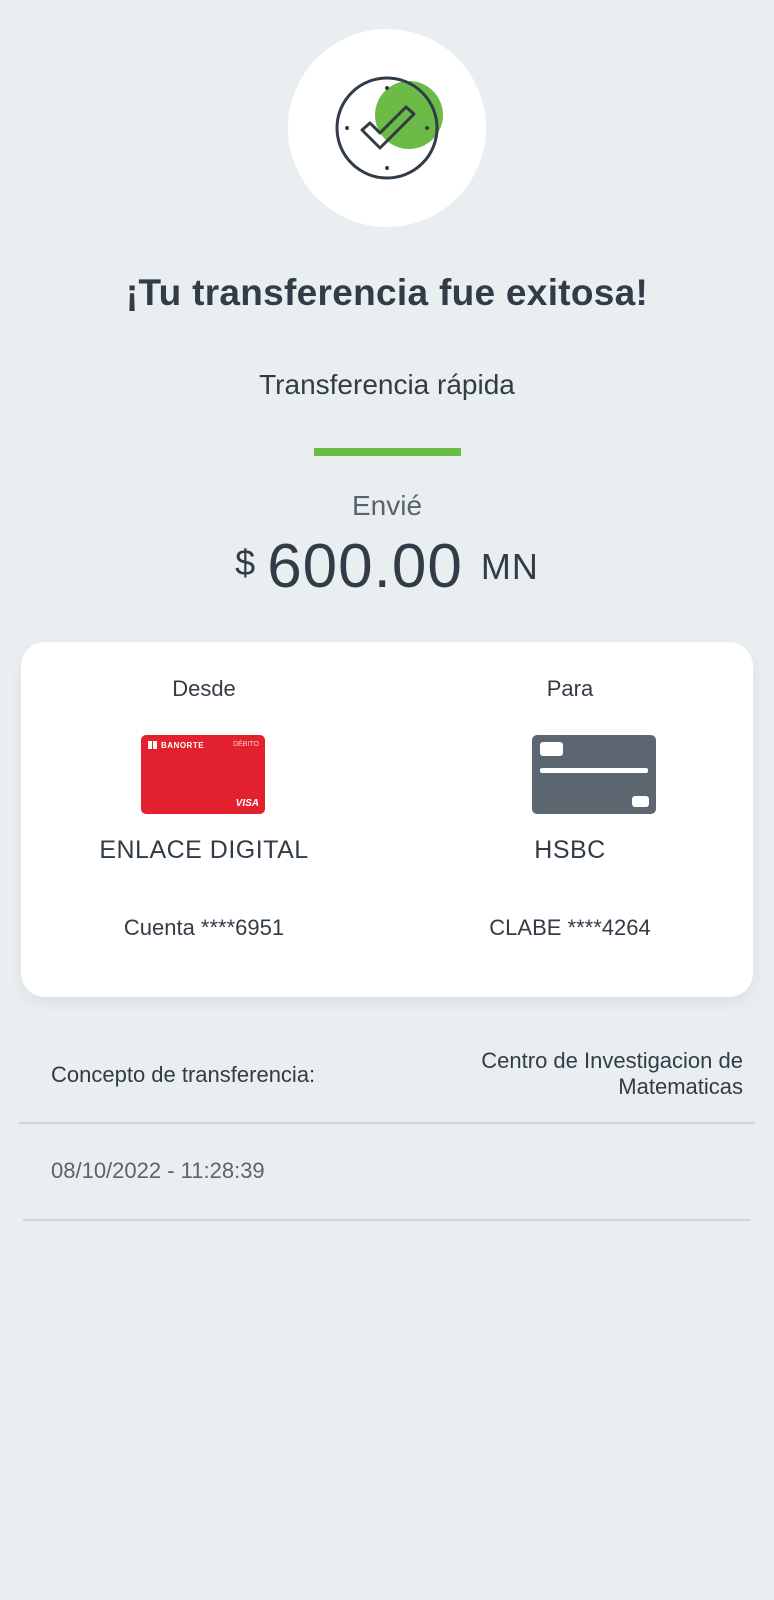 Image resolution: width=774 pixels, height=1600 pixels. Describe the element at coordinates (365, 566) in the screenshot. I see `amount-value: 600.00` at that location.